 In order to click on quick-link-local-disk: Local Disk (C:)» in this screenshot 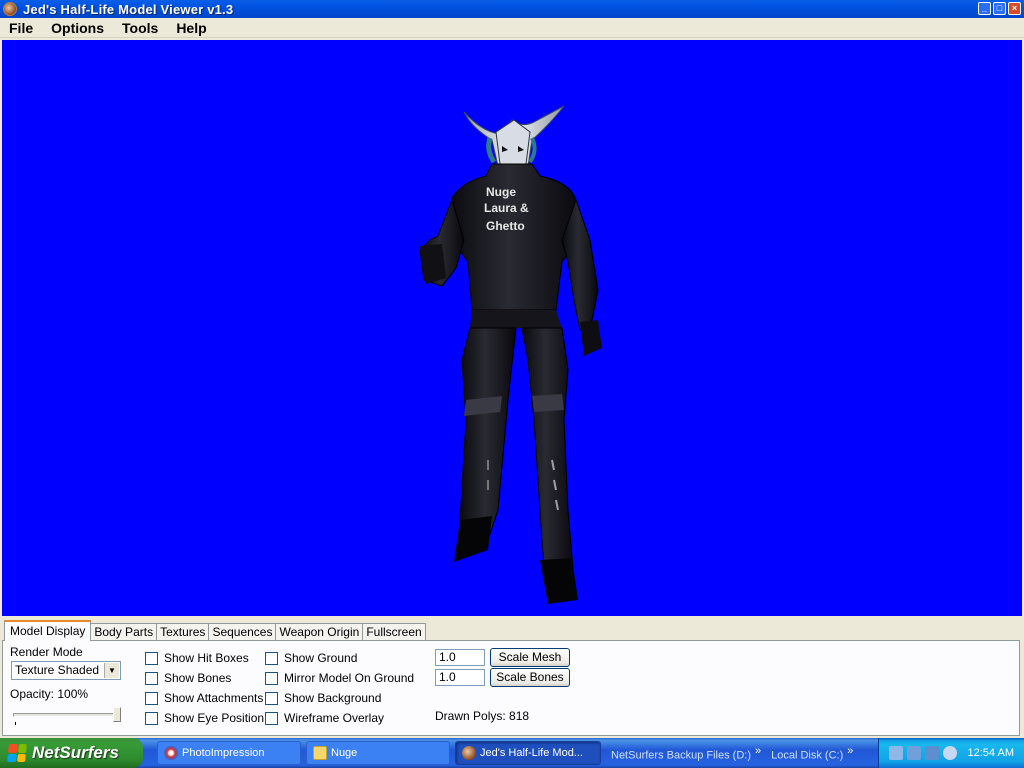, I will do `click(812, 753)`.